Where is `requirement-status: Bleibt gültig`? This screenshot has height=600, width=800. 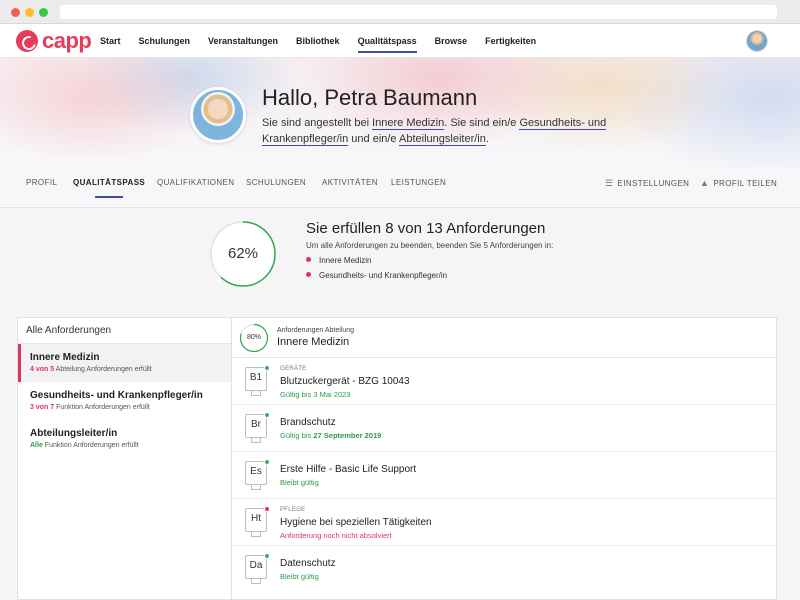 requirement-status: Bleibt gültig is located at coordinates (299, 482).